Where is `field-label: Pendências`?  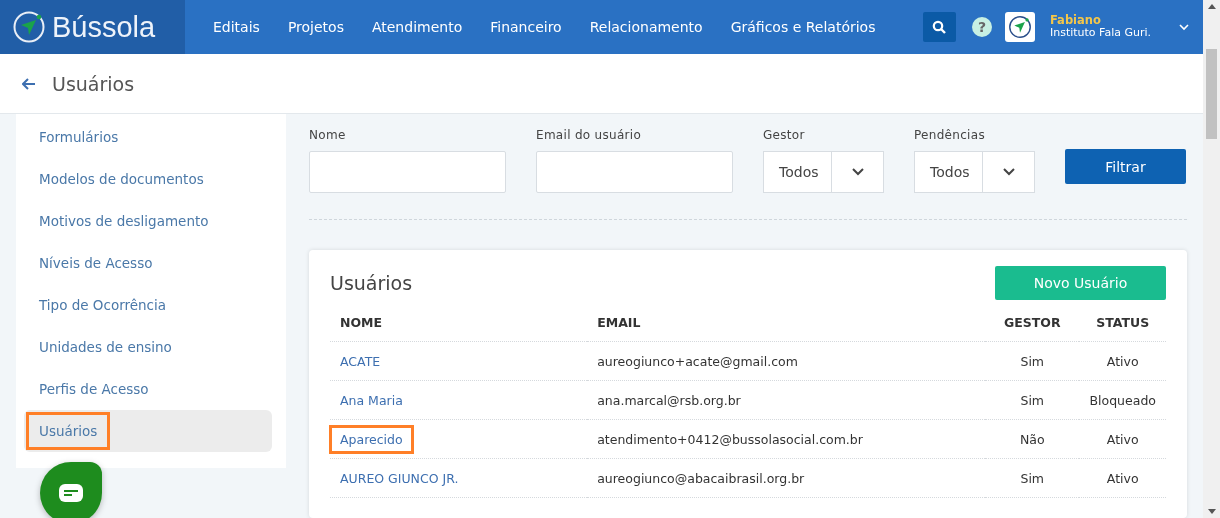 field-label: Pendências is located at coordinates (950, 135).